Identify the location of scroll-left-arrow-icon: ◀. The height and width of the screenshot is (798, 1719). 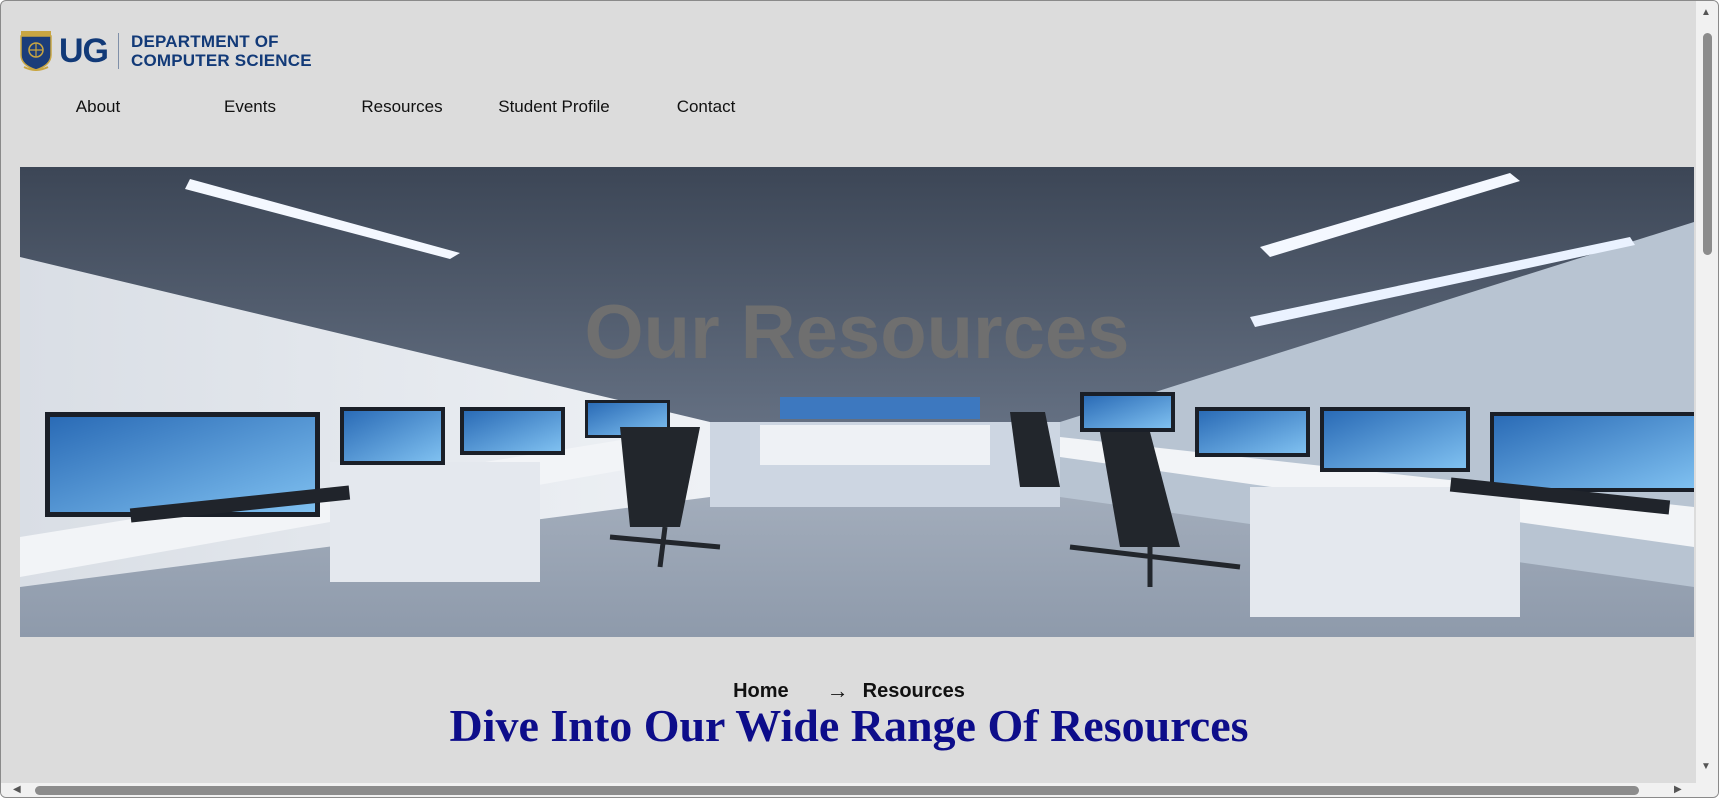
(17, 789).